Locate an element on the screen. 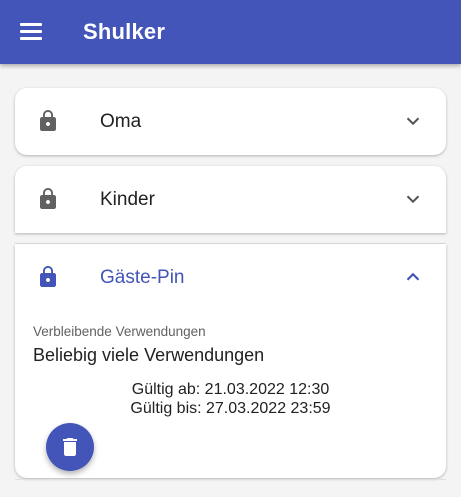  divider is located at coordinates (230, 479).